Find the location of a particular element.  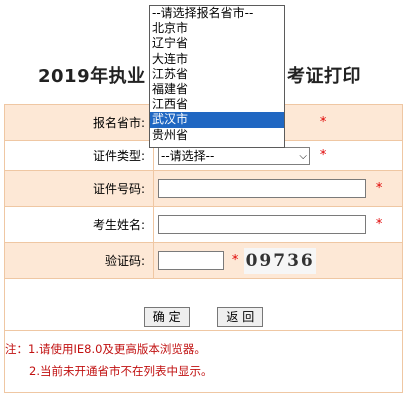

dropdown-option: 江西省 is located at coordinates (217, 104).